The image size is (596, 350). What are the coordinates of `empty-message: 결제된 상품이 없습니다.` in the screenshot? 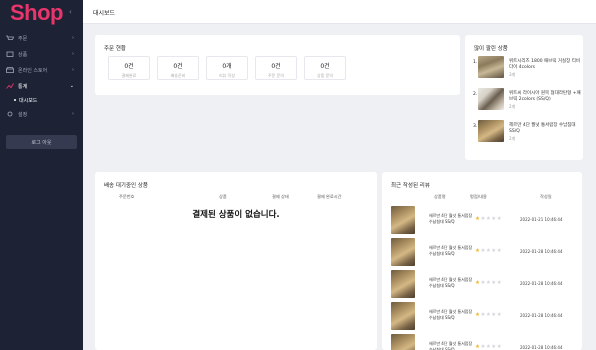 It's located at (236, 215).